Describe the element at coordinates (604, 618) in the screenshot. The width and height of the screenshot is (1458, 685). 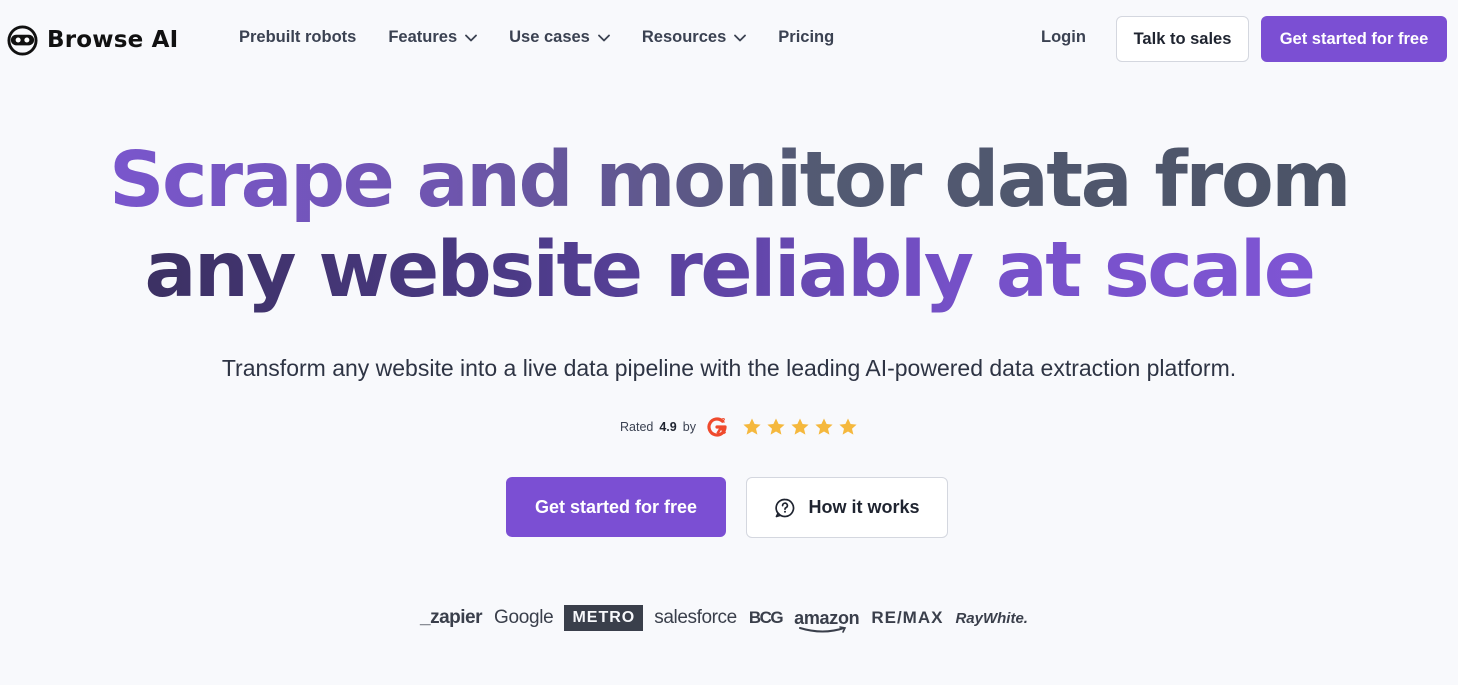
I see `metro-logo: METRO` at that location.